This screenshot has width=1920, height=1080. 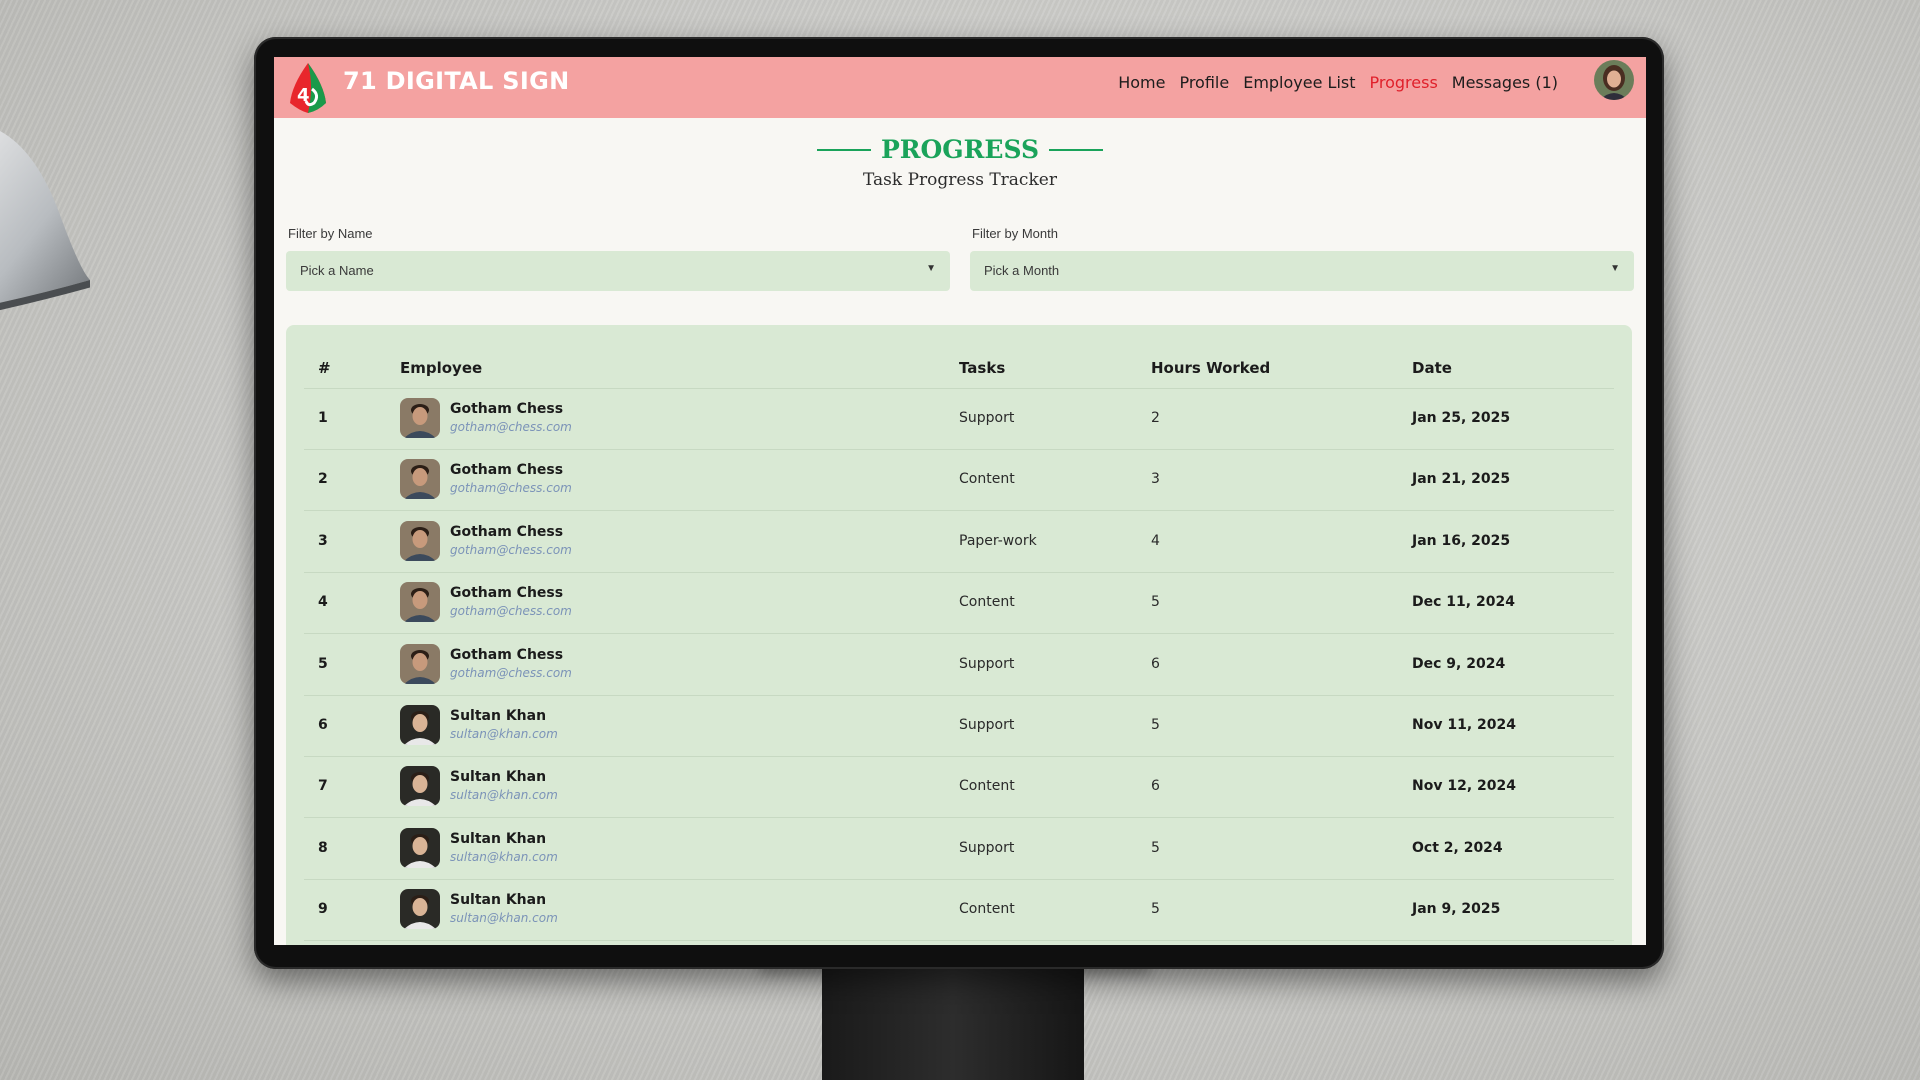 What do you see at coordinates (843, 149) in the screenshot?
I see `title-divider-left` at bounding box center [843, 149].